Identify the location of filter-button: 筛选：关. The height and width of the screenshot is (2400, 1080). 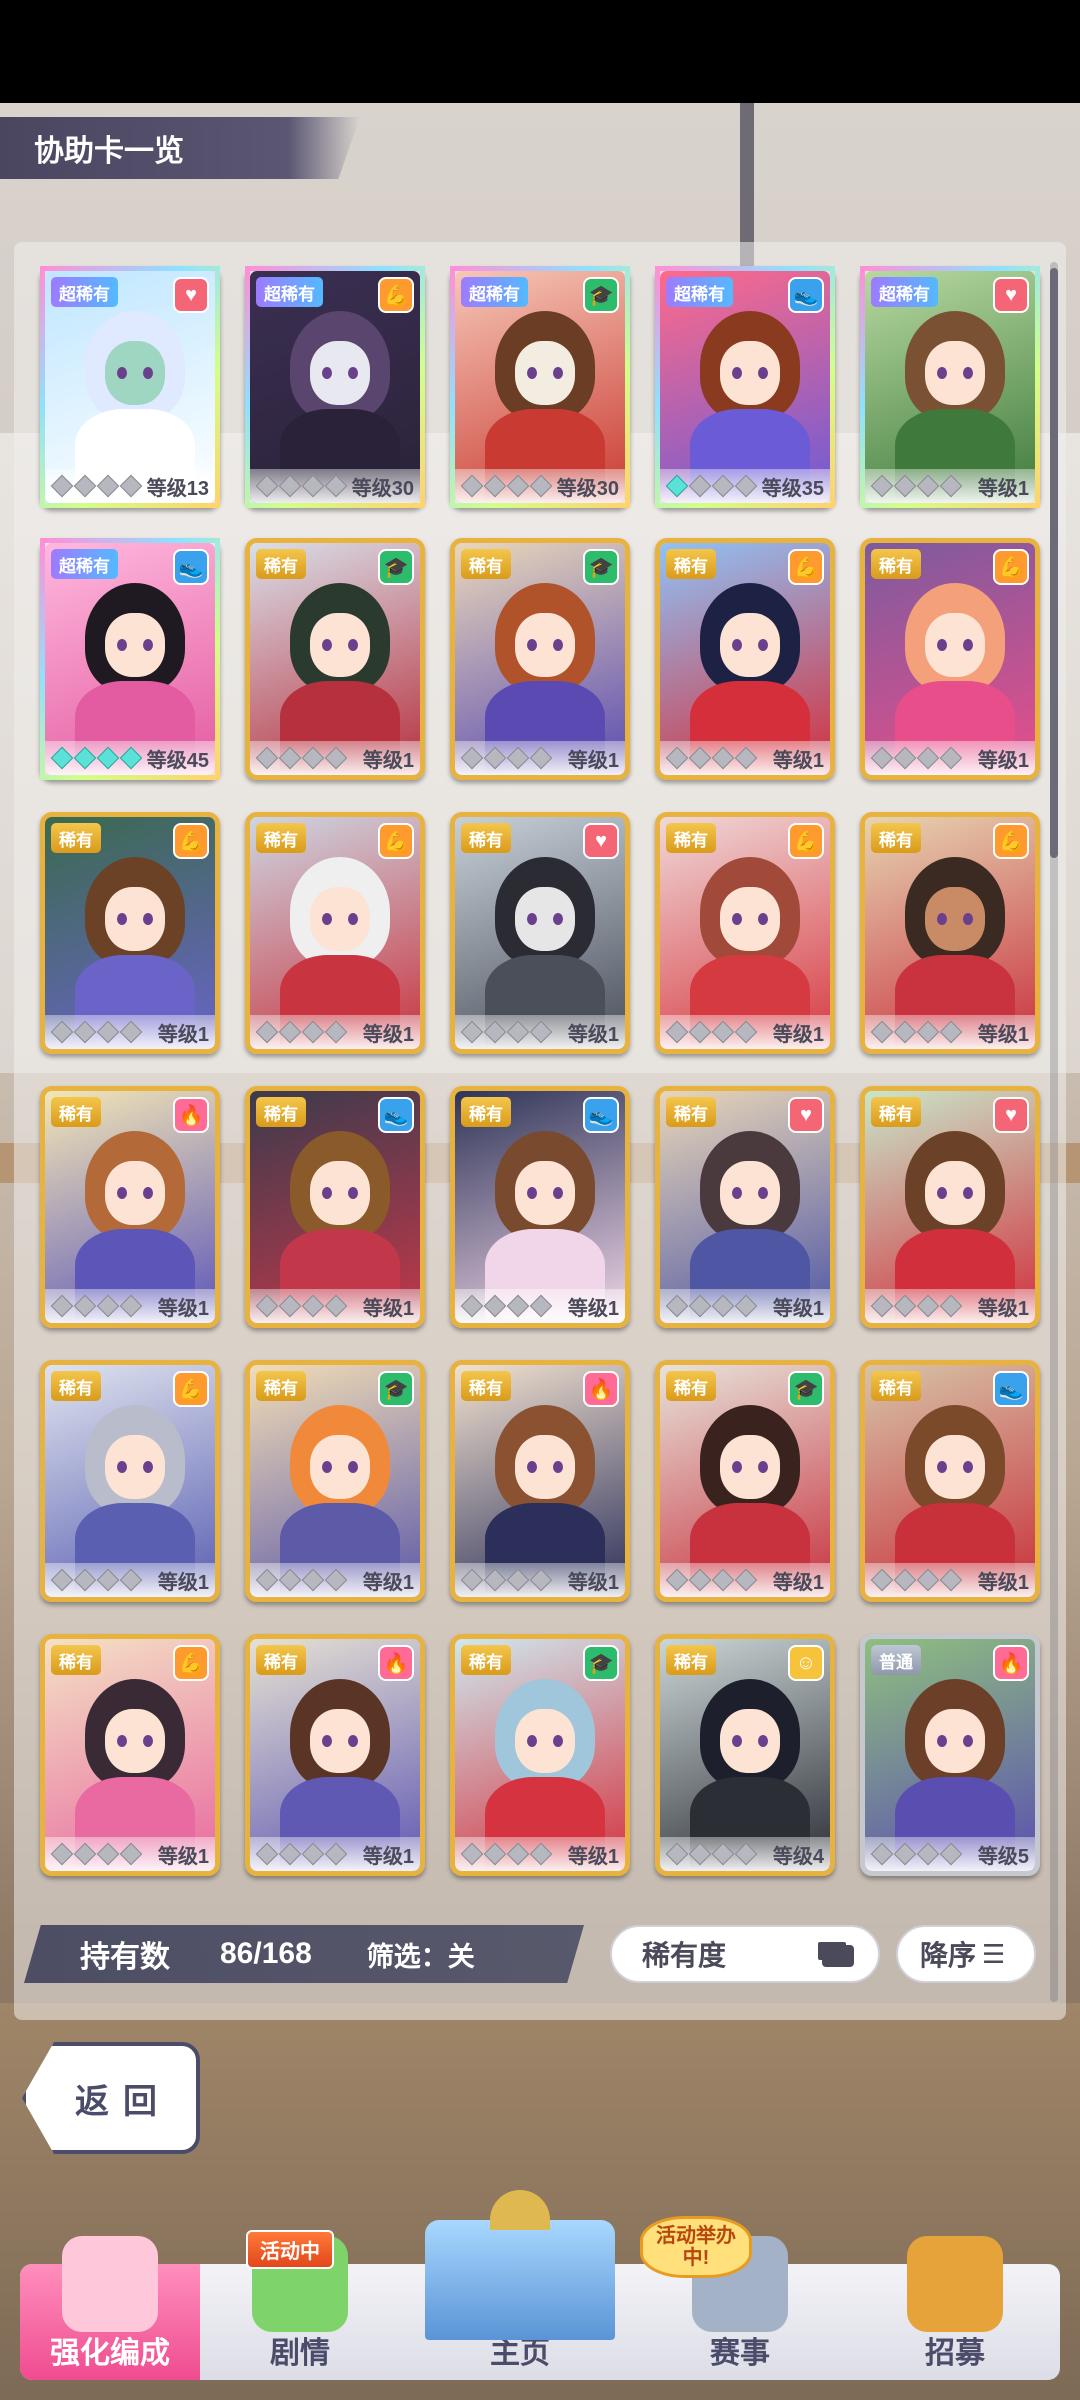
(421, 1954).